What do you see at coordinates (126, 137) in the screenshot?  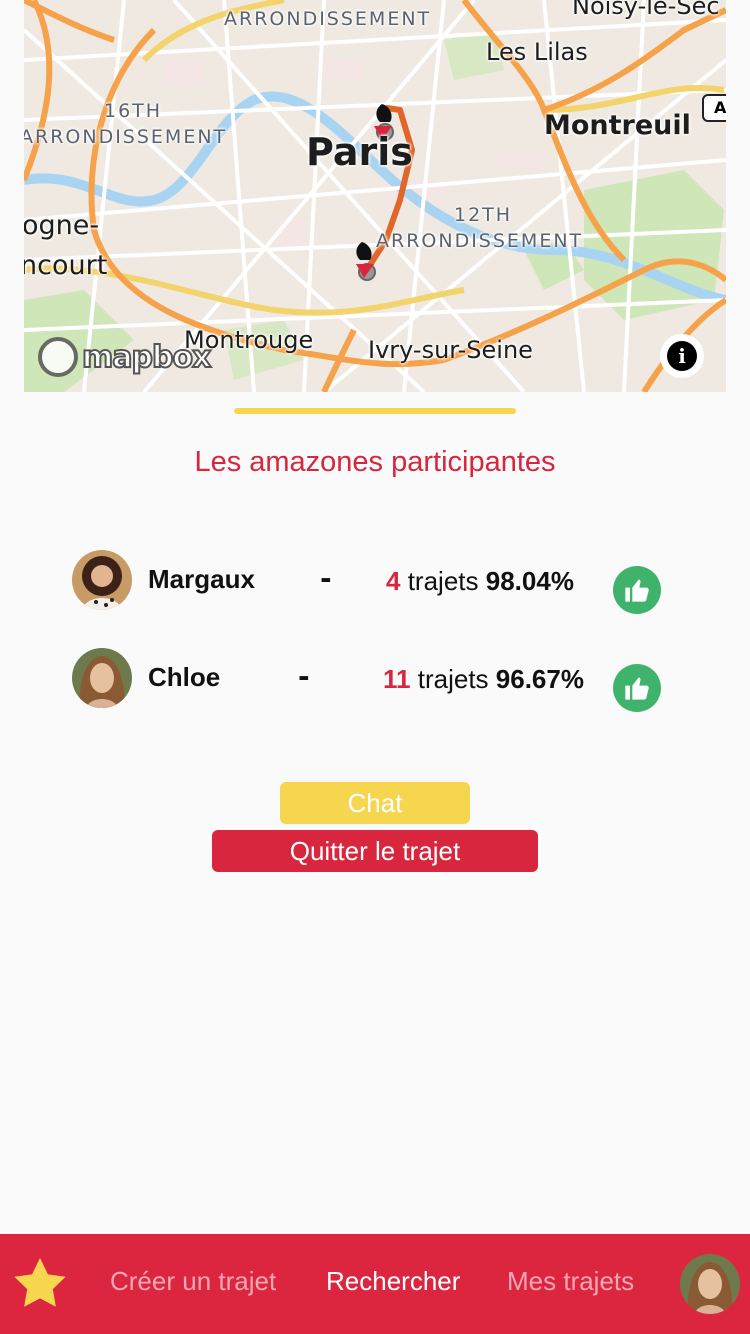 I see `map-label-16th-arr: ARRONDISSEMENT` at bounding box center [126, 137].